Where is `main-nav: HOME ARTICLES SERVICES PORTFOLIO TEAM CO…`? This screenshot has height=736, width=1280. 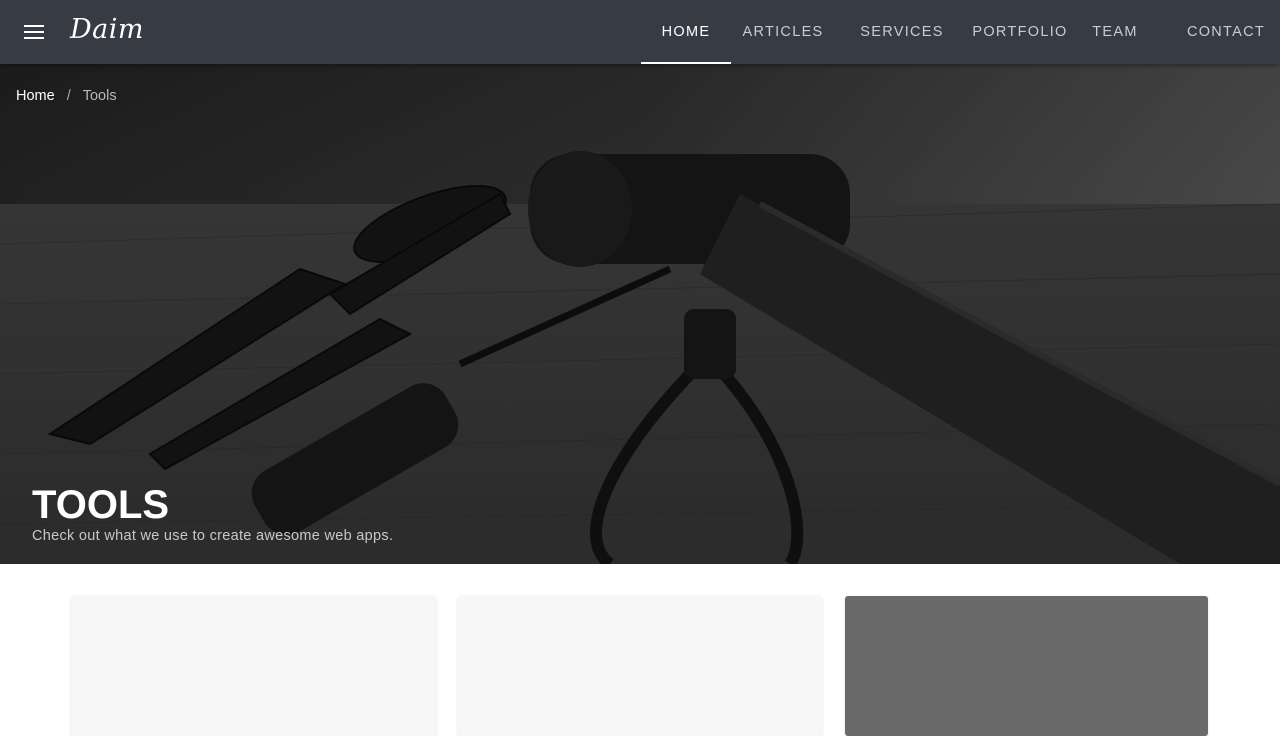
main-nav: HOME ARTICLES SERVICES PORTFOLIO TEAM CO… is located at coordinates (640, 32).